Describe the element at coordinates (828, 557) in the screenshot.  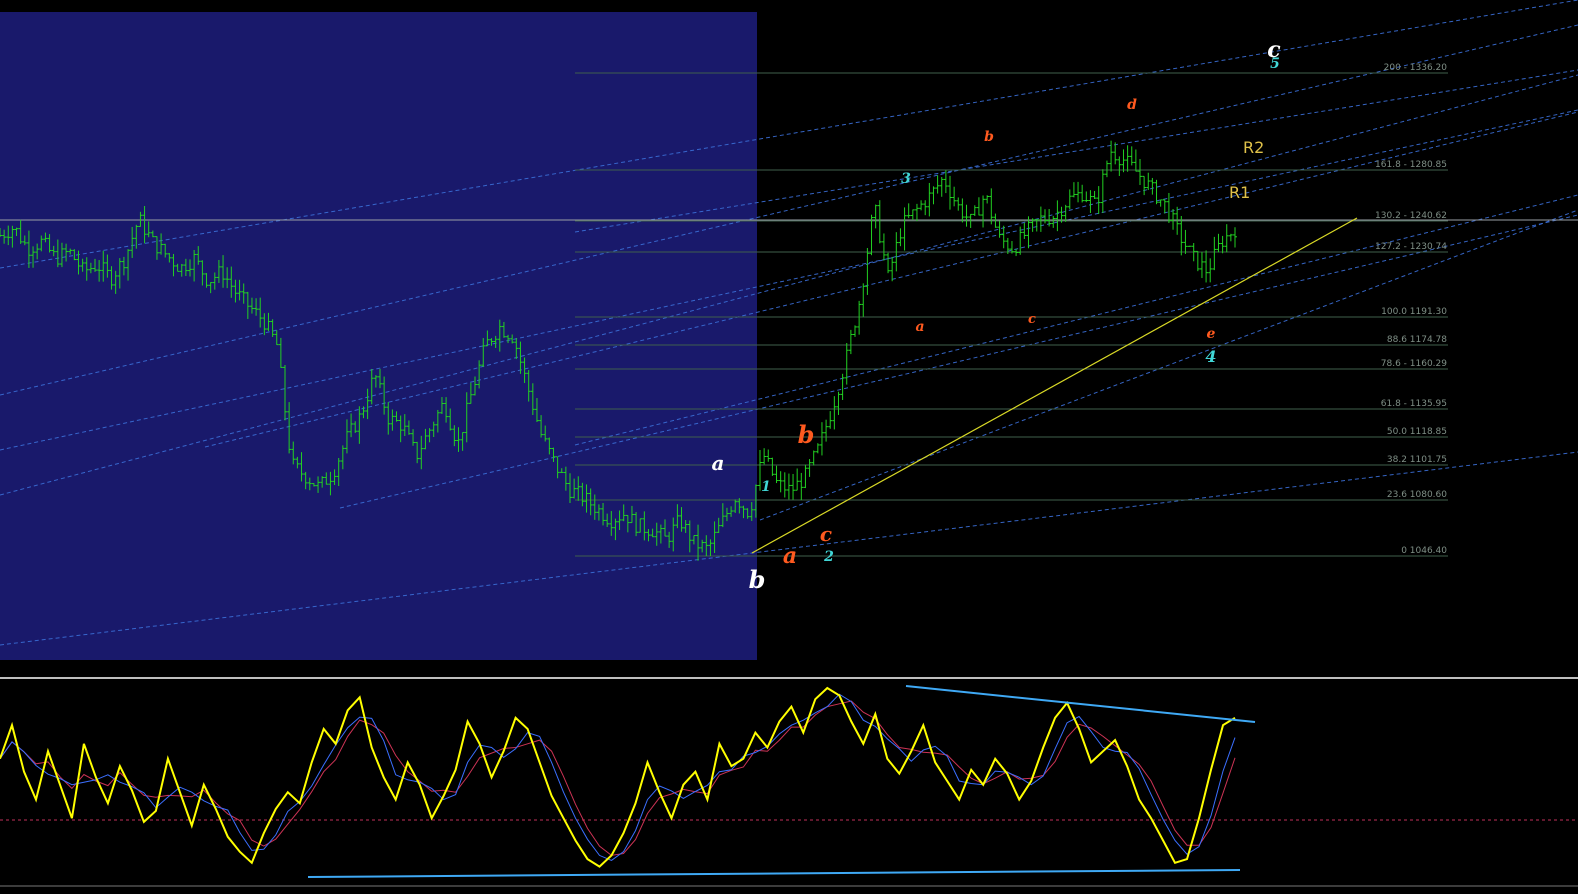
I see `wave-label: 2` at that location.